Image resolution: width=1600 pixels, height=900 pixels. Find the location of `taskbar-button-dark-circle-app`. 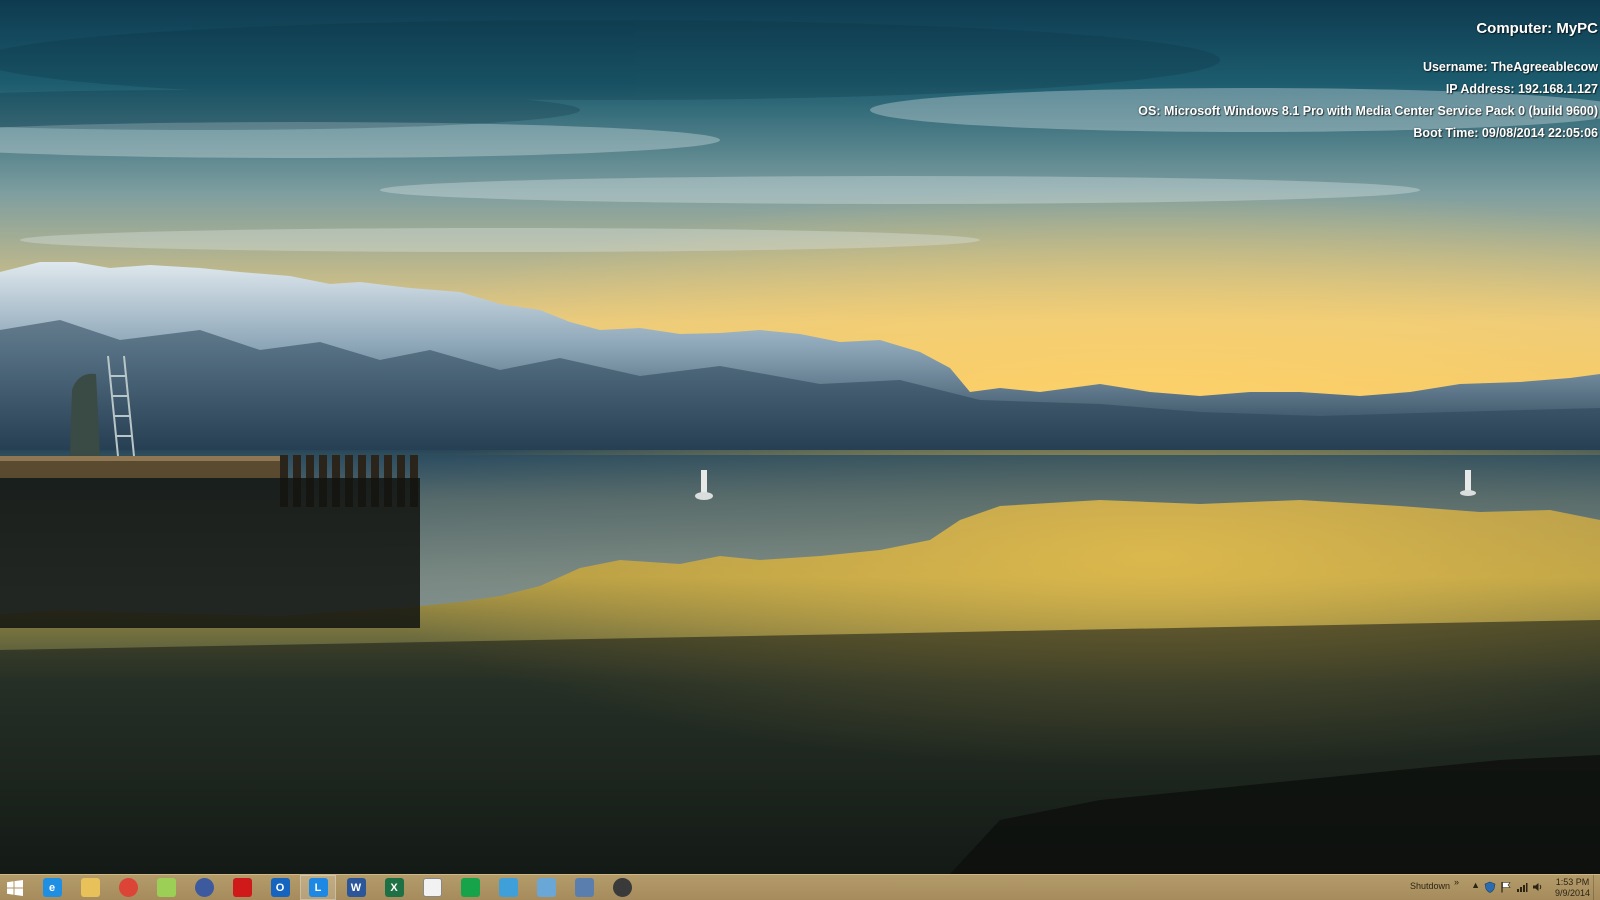

taskbar-button-dark-circle-app is located at coordinates (622, 887).